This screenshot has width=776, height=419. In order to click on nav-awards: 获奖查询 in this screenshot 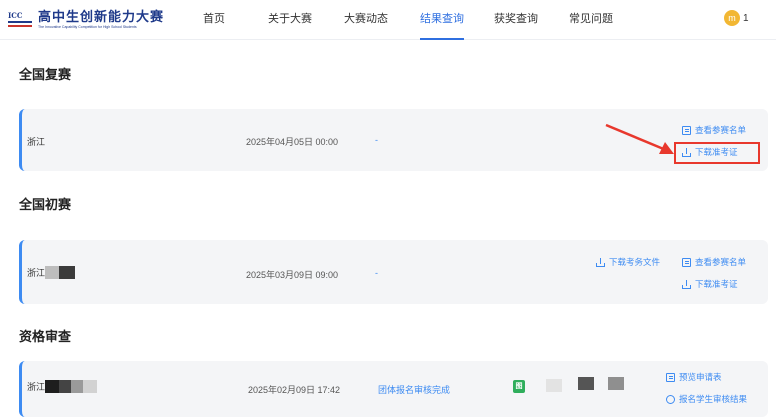, I will do `click(516, 20)`.